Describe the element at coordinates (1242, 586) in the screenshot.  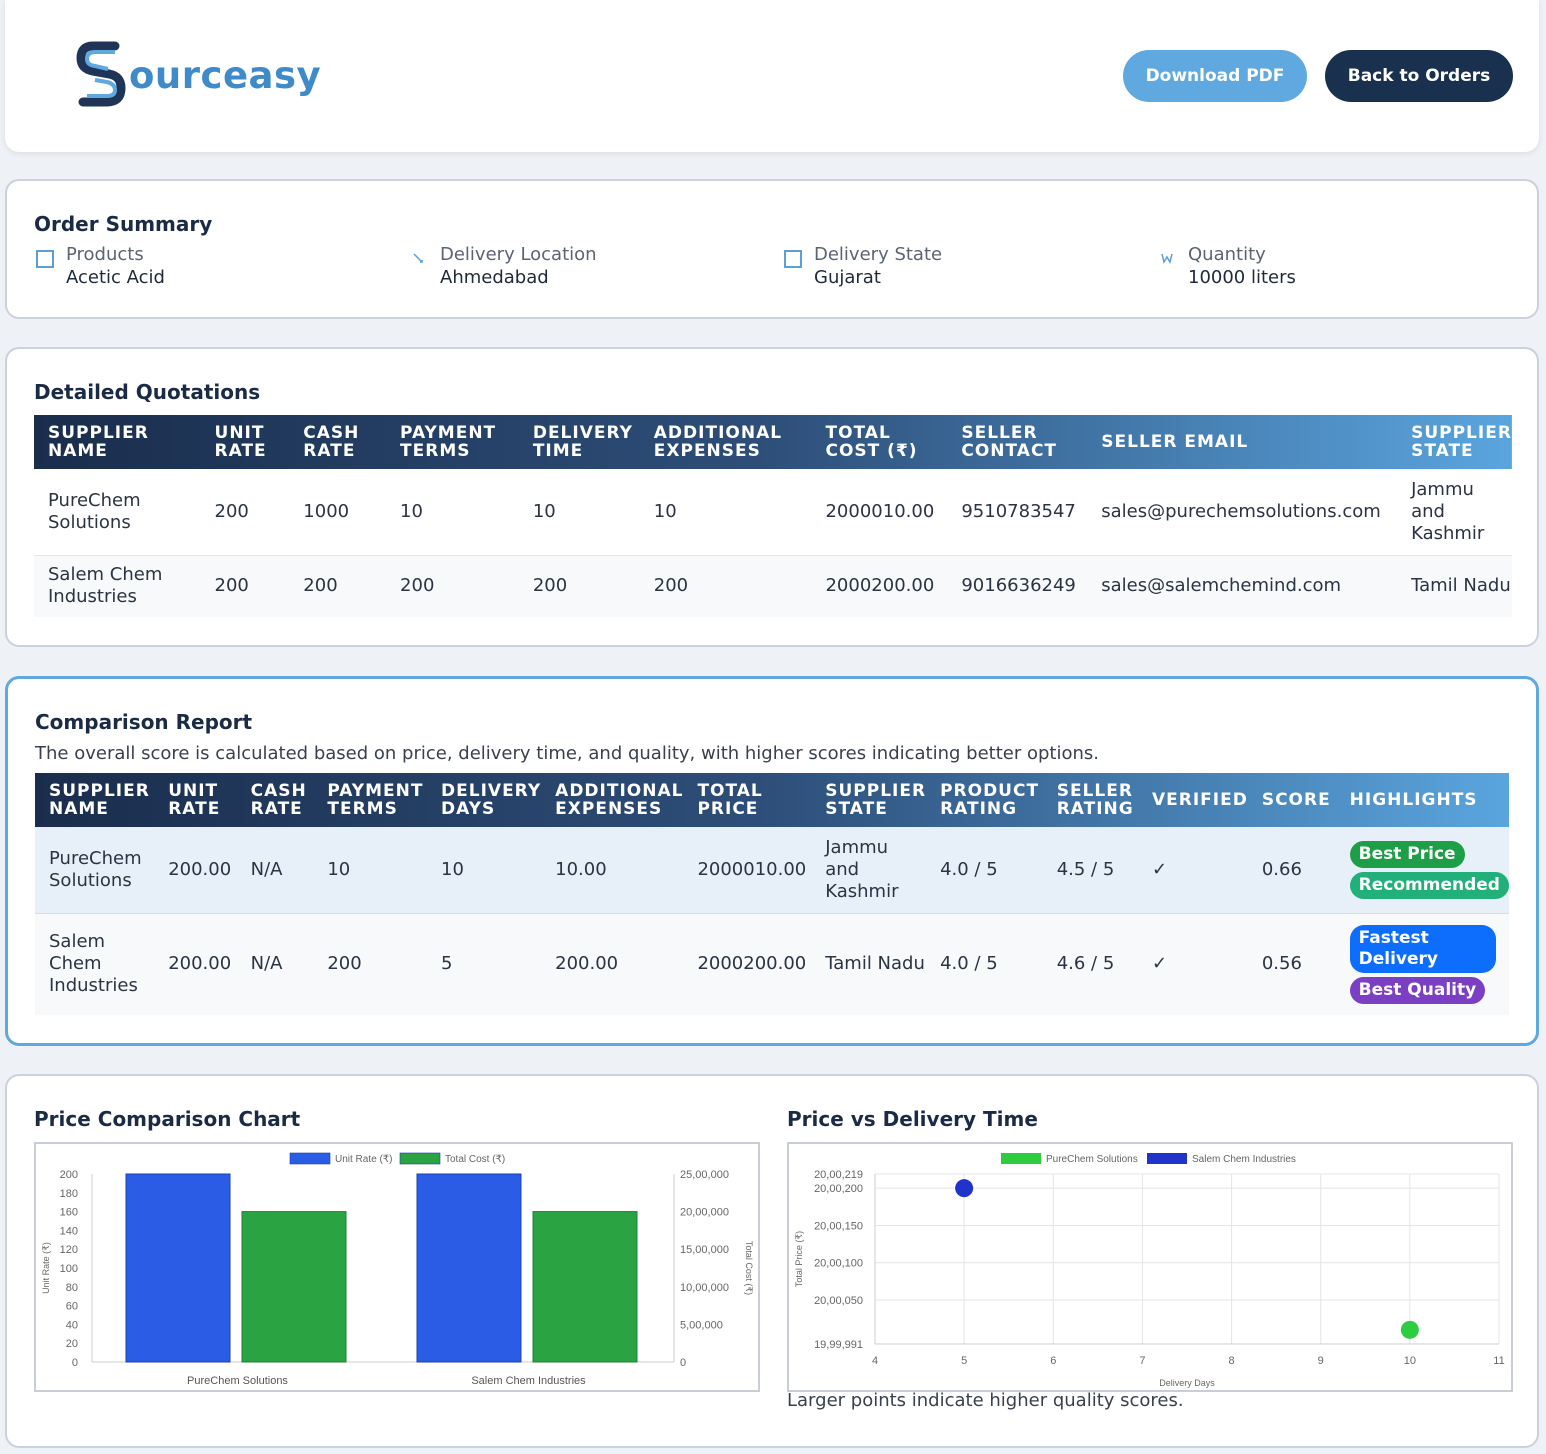
I see `seller-email-link: sales@salemchemind.com` at that location.